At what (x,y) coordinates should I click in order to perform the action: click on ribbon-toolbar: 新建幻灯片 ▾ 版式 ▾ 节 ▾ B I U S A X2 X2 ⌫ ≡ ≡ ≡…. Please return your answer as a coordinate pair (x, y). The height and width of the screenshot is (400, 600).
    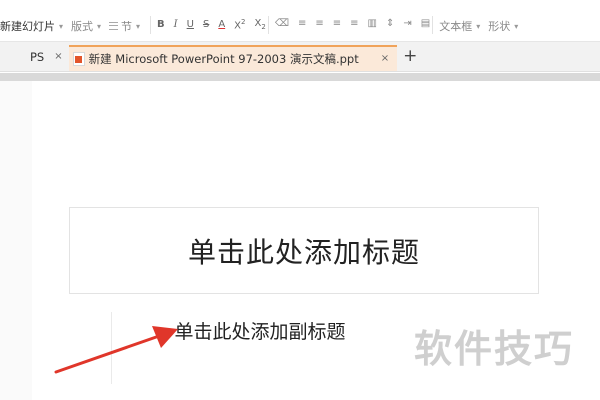
    Looking at the image, I should click on (300, 21).